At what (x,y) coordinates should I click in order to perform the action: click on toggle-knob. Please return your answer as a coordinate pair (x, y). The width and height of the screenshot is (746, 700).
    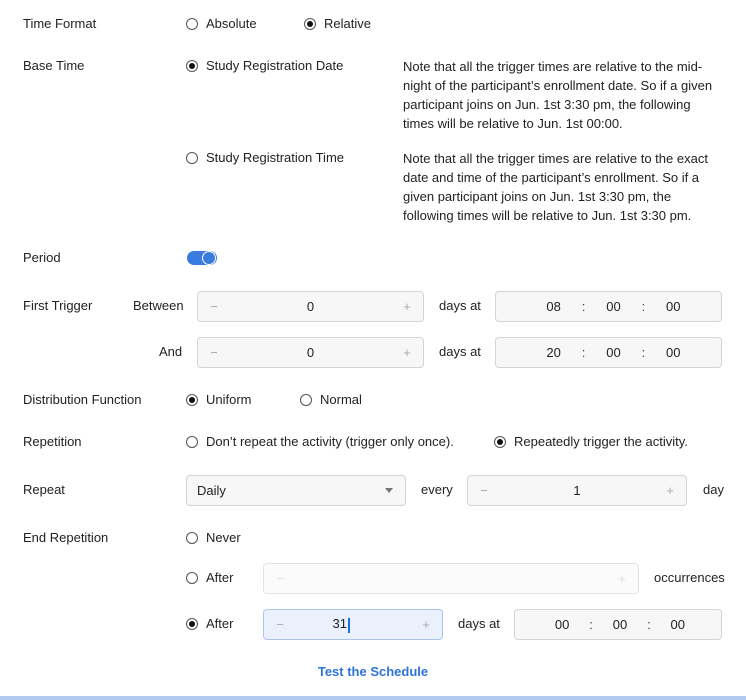
    Looking at the image, I should click on (209, 258).